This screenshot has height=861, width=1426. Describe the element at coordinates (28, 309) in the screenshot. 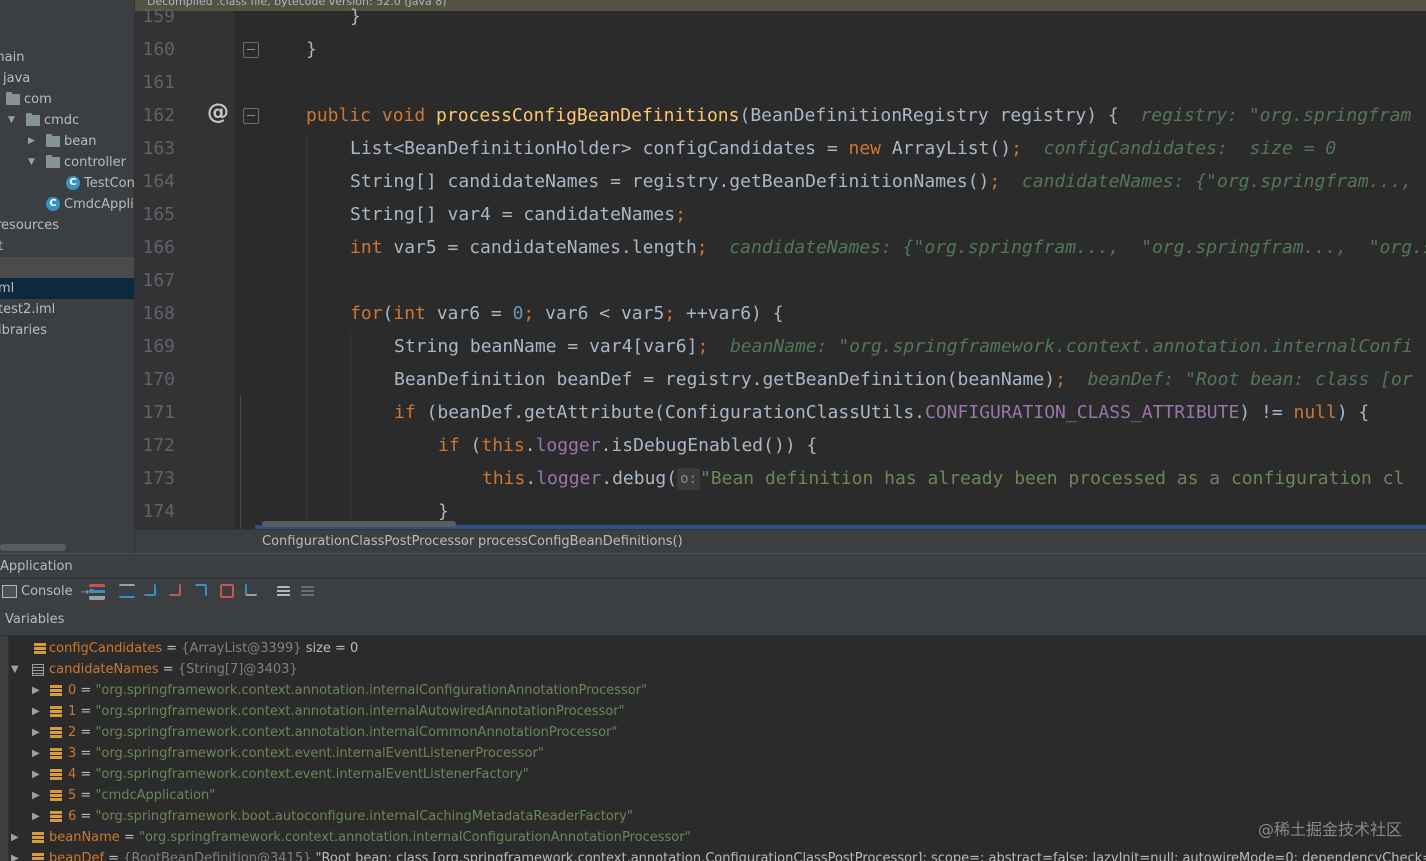

I see `tree-item-label: test2.iml` at that location.